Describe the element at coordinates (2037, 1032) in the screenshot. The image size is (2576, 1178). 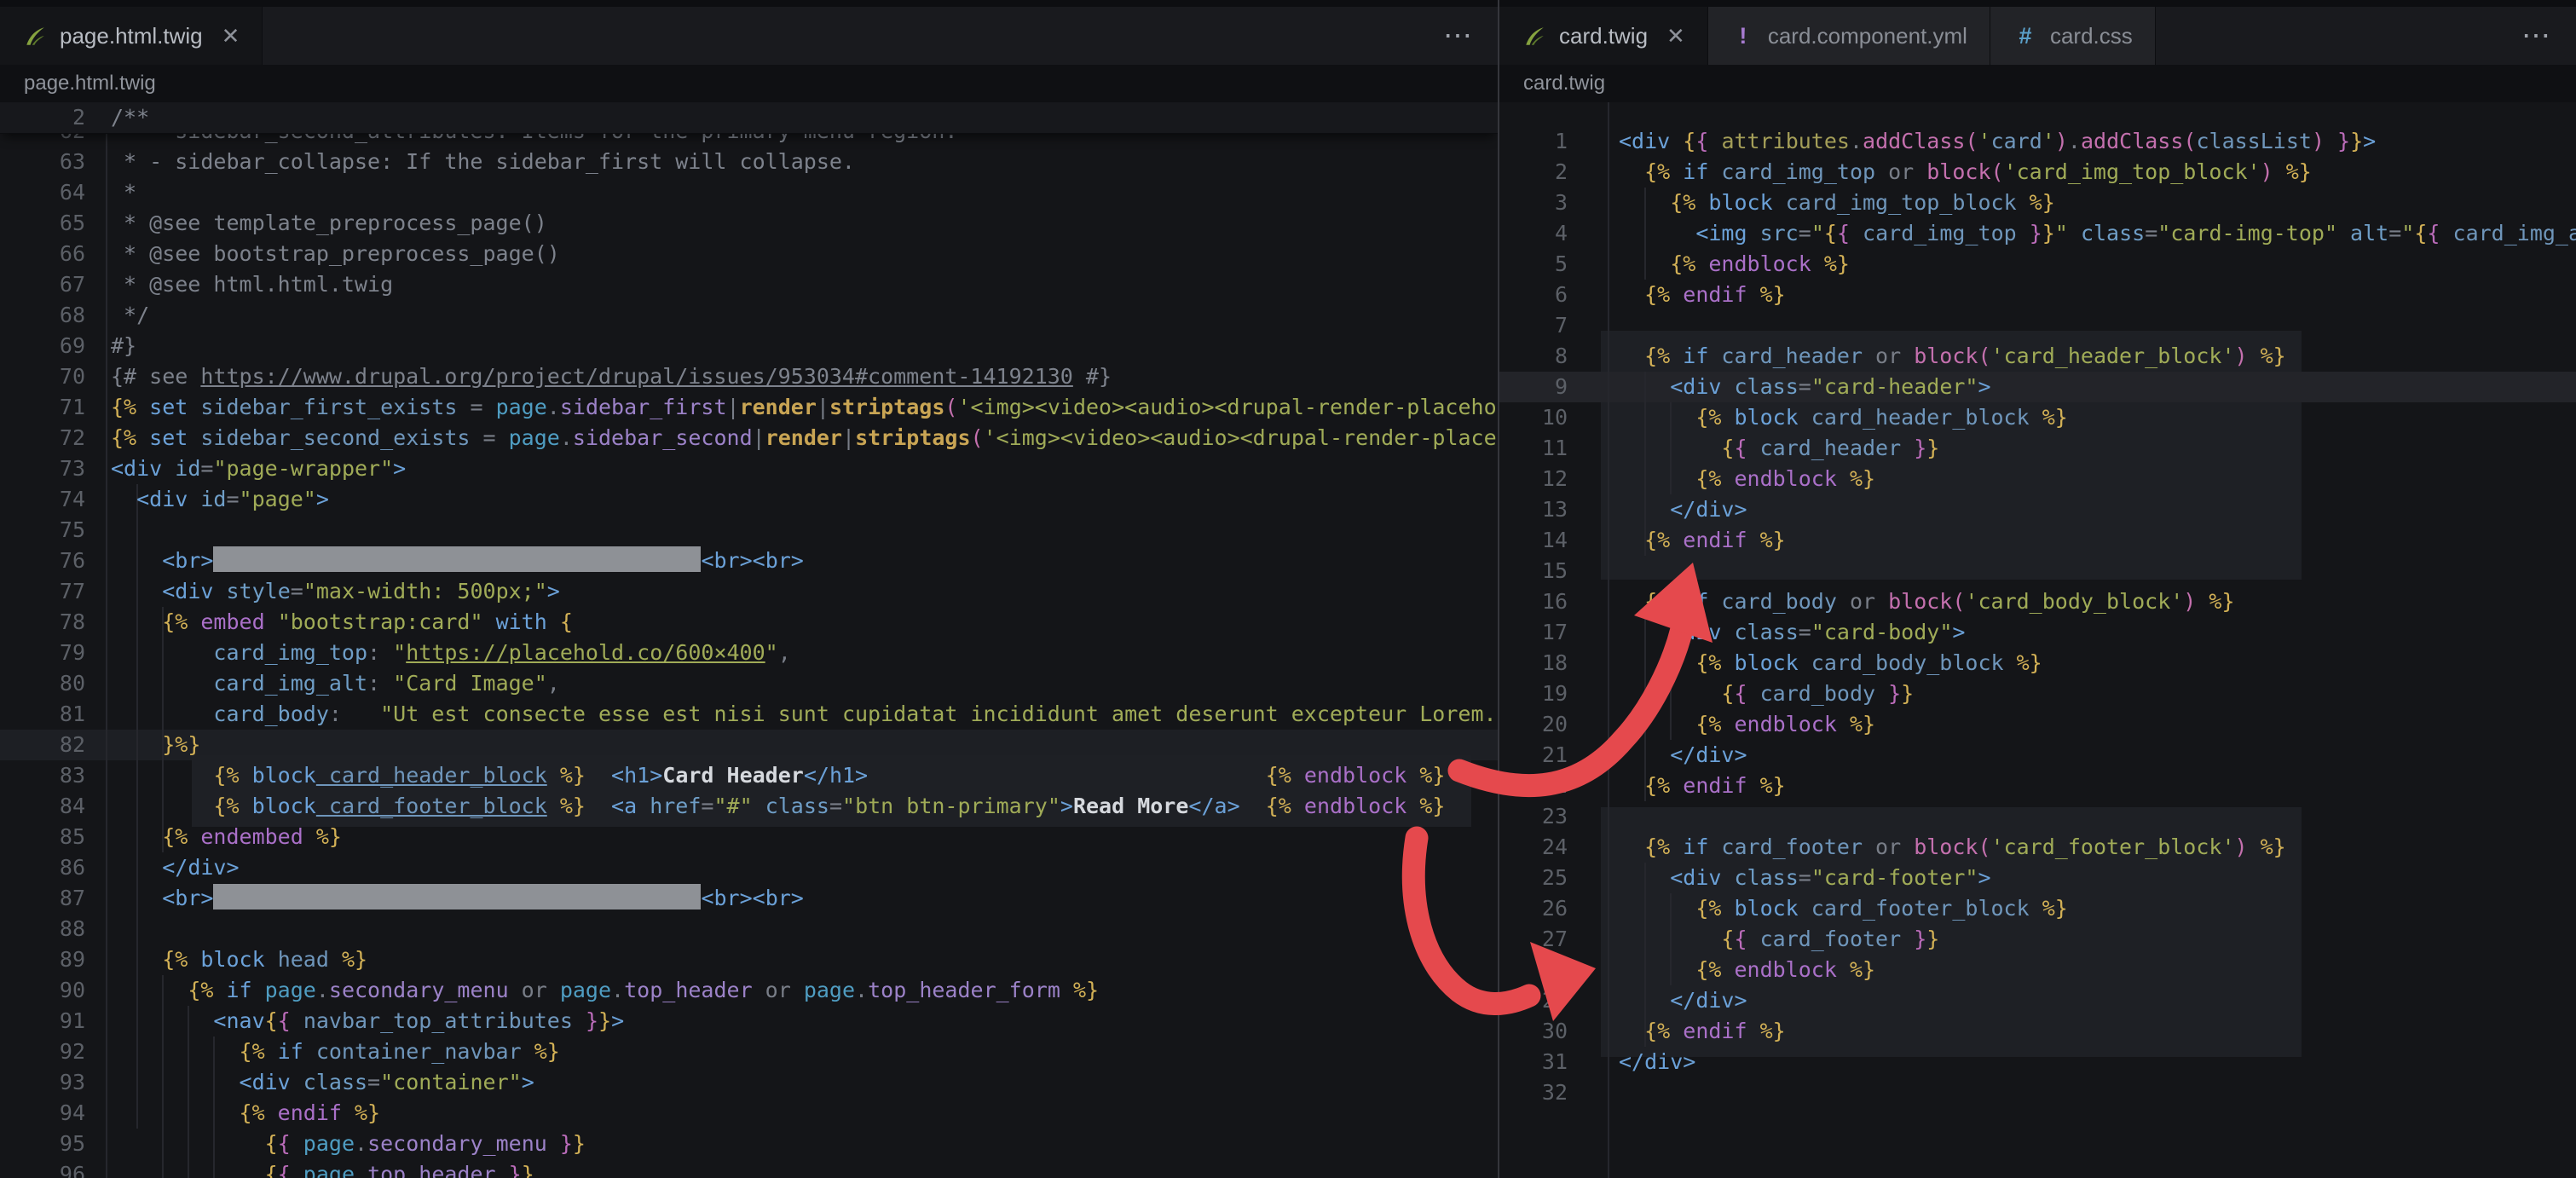
I see `code-line-30: 30 {% endif %}` at that location.